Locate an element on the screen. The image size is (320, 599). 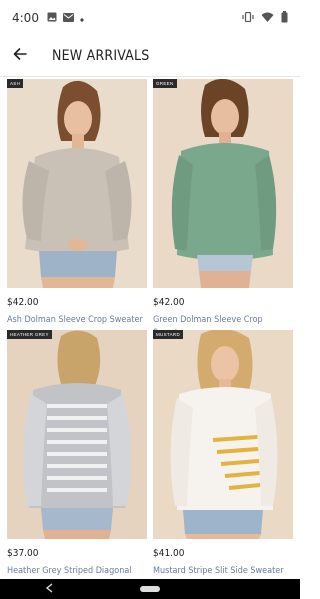
mail-icon is located at coordinates (68, 18).